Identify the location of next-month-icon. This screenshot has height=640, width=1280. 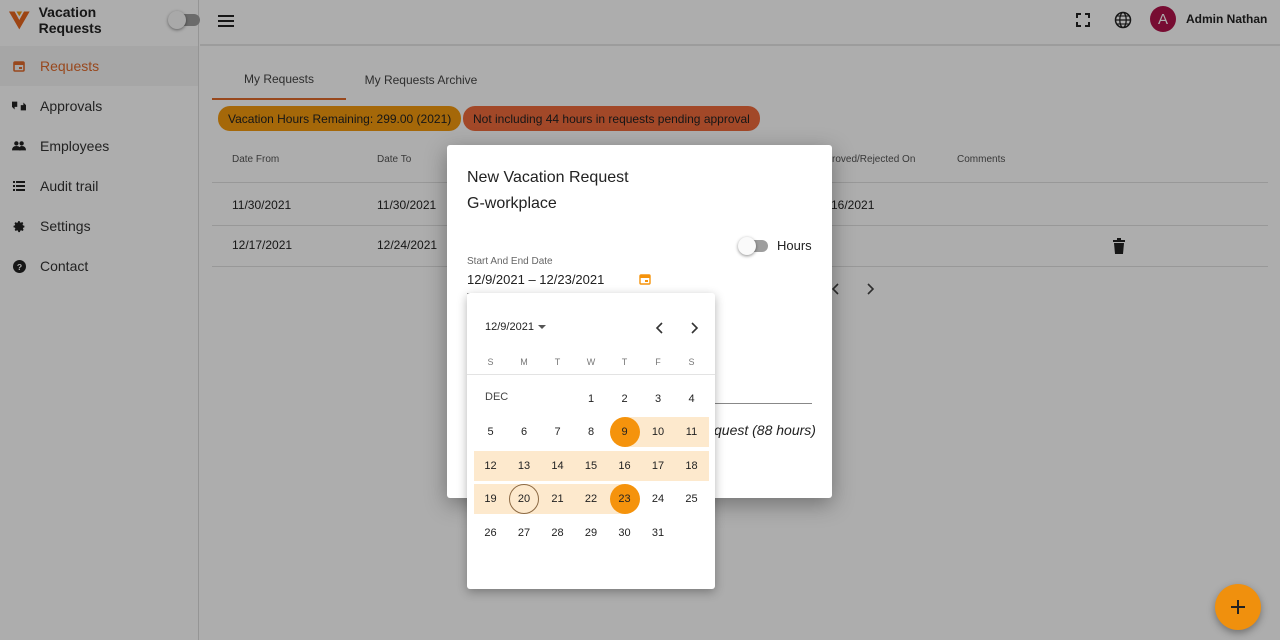
(694, 328).